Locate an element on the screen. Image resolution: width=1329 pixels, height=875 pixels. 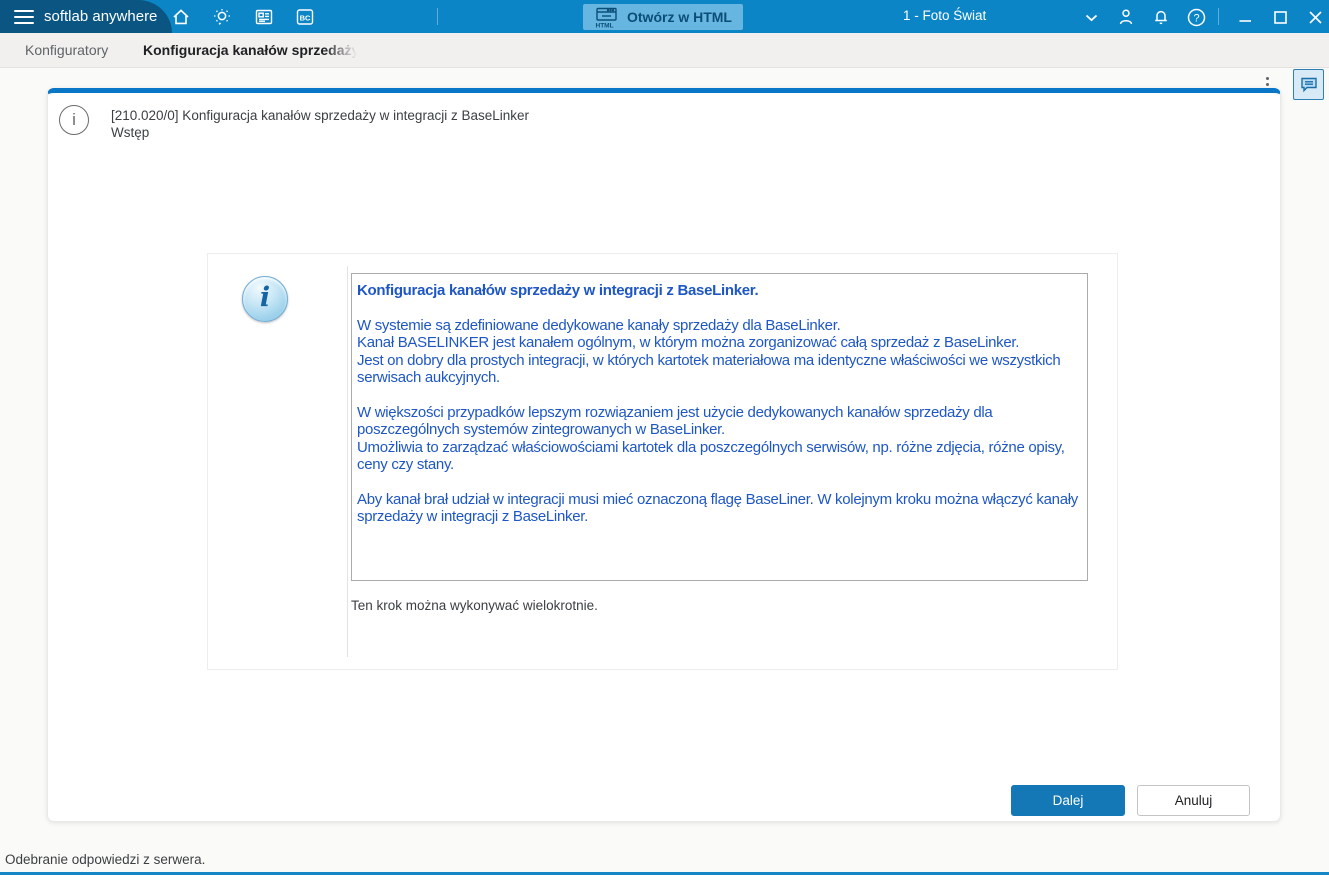
svg-text: HTML is located at coordinates (605, 26).